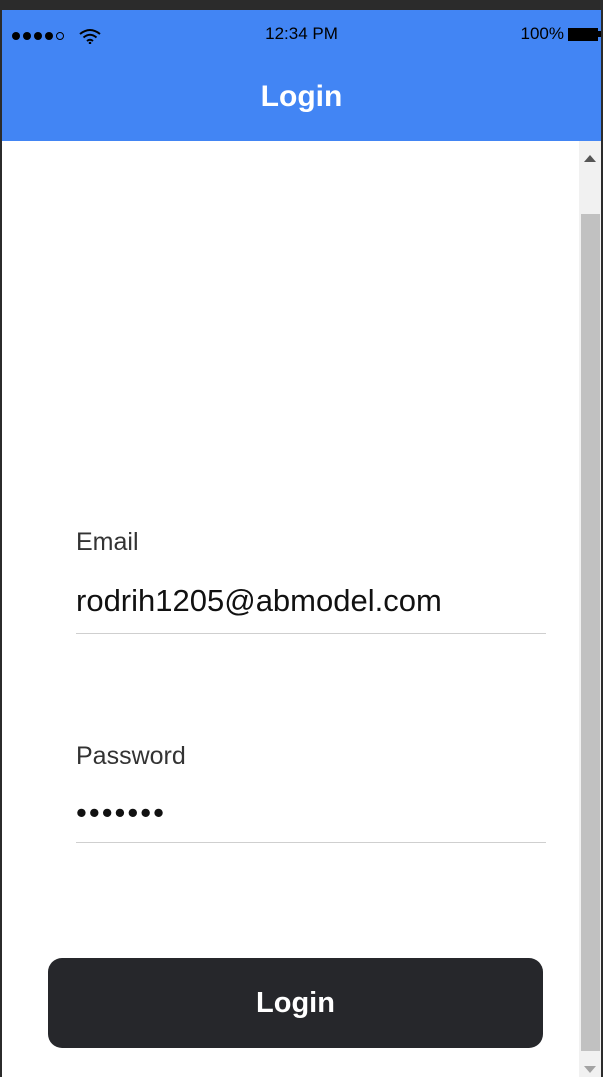 The height and width of the screenshot is (1077, 603). Describe the element at coordinates (295, 1003) in the screenshot. I see `login-button: Login` at that location.